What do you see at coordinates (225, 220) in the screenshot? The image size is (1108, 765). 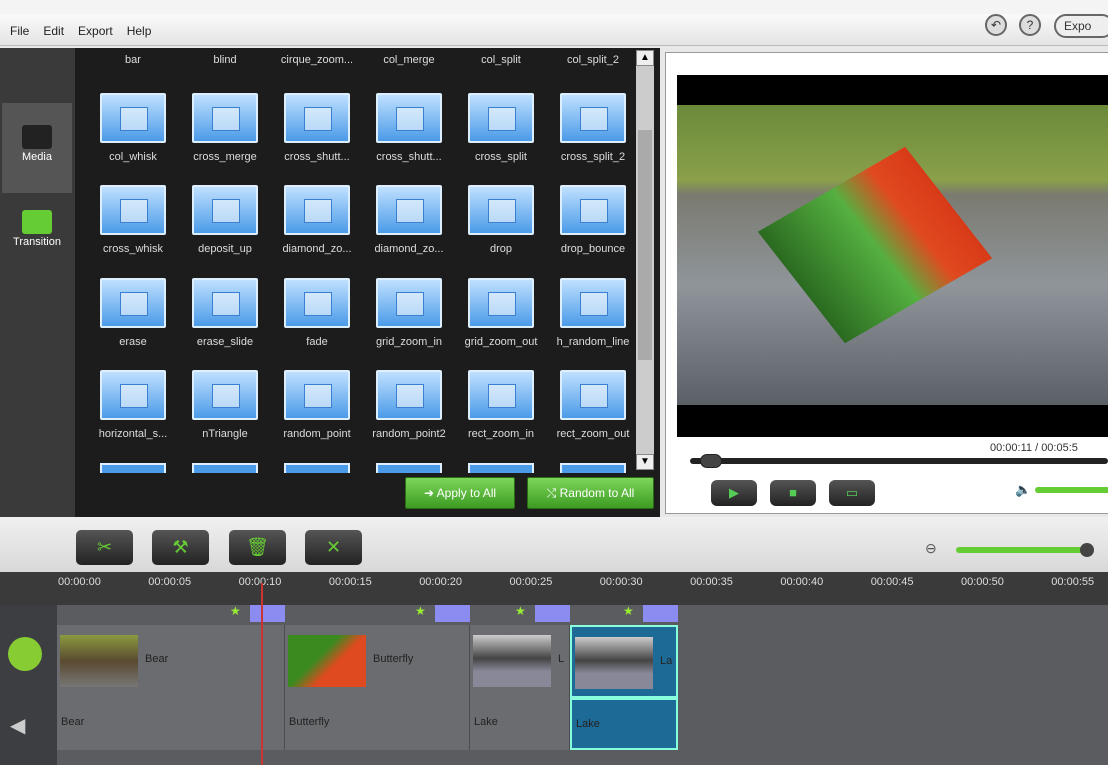 I see `transition-item: deposit_up` at bounding box center [225, 220].